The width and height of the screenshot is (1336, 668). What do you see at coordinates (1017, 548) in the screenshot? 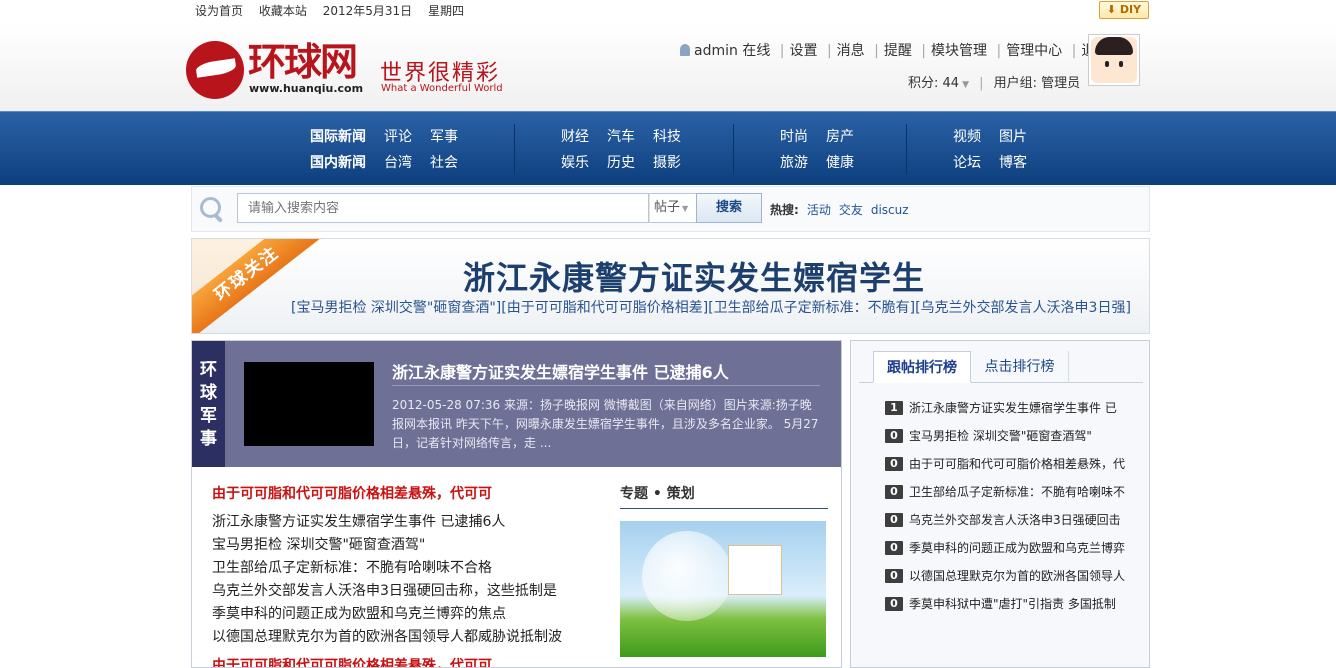
I see `rank-title: 季莫申科的问题正成为欧盟和乌克兰博弈` at bounding box center [1017, 548].